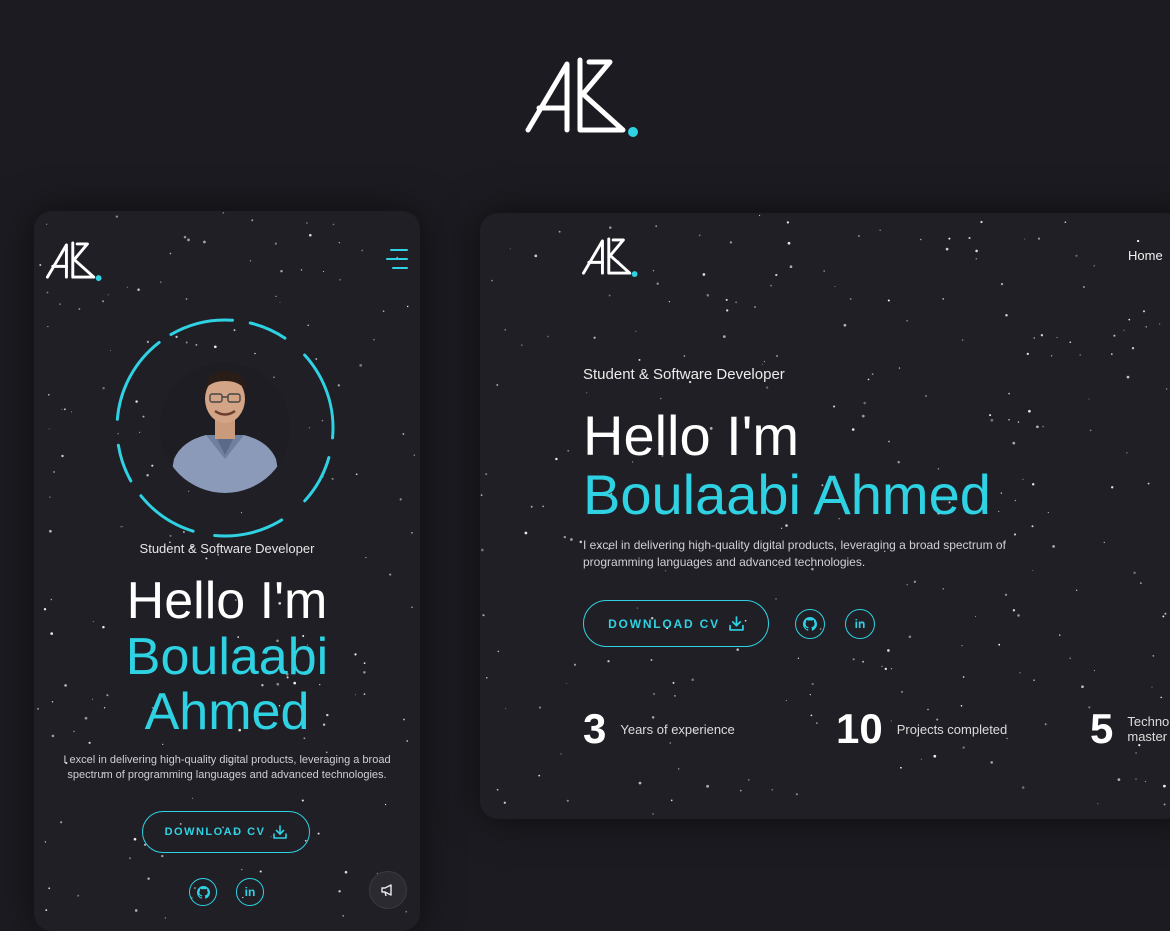 The height and width of the screenshot is (931, 1170). I want to click on stat-technologies: 5 Techno master, so click(1129, 729).